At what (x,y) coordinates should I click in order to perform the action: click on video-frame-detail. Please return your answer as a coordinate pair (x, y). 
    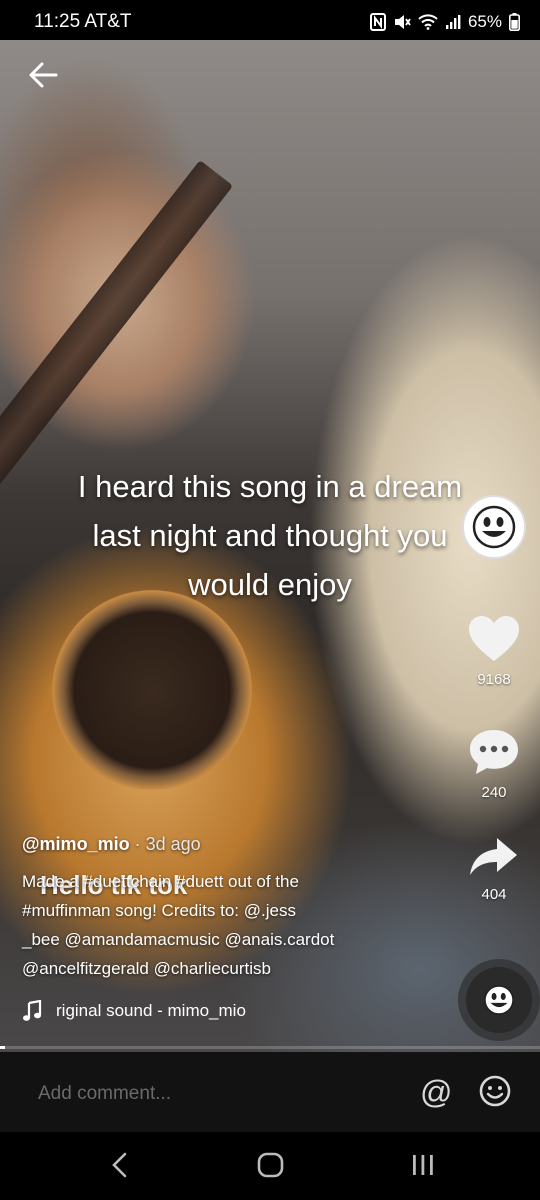
    Looking at the image, I should click on (152, 690).